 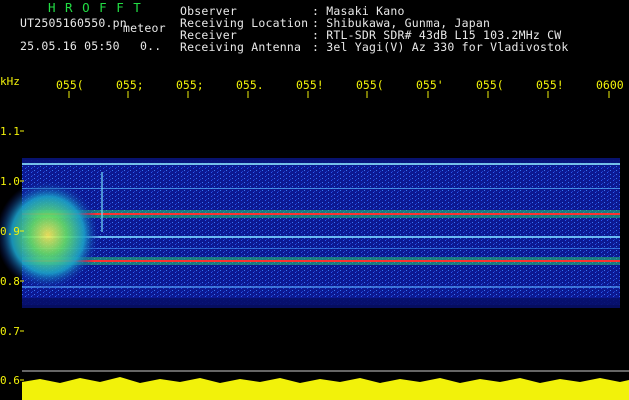 What do you see at coordinates (10, 331) in the screenshot?
I see `y-tick-label: 0.7` at bounding box center [10, 331].